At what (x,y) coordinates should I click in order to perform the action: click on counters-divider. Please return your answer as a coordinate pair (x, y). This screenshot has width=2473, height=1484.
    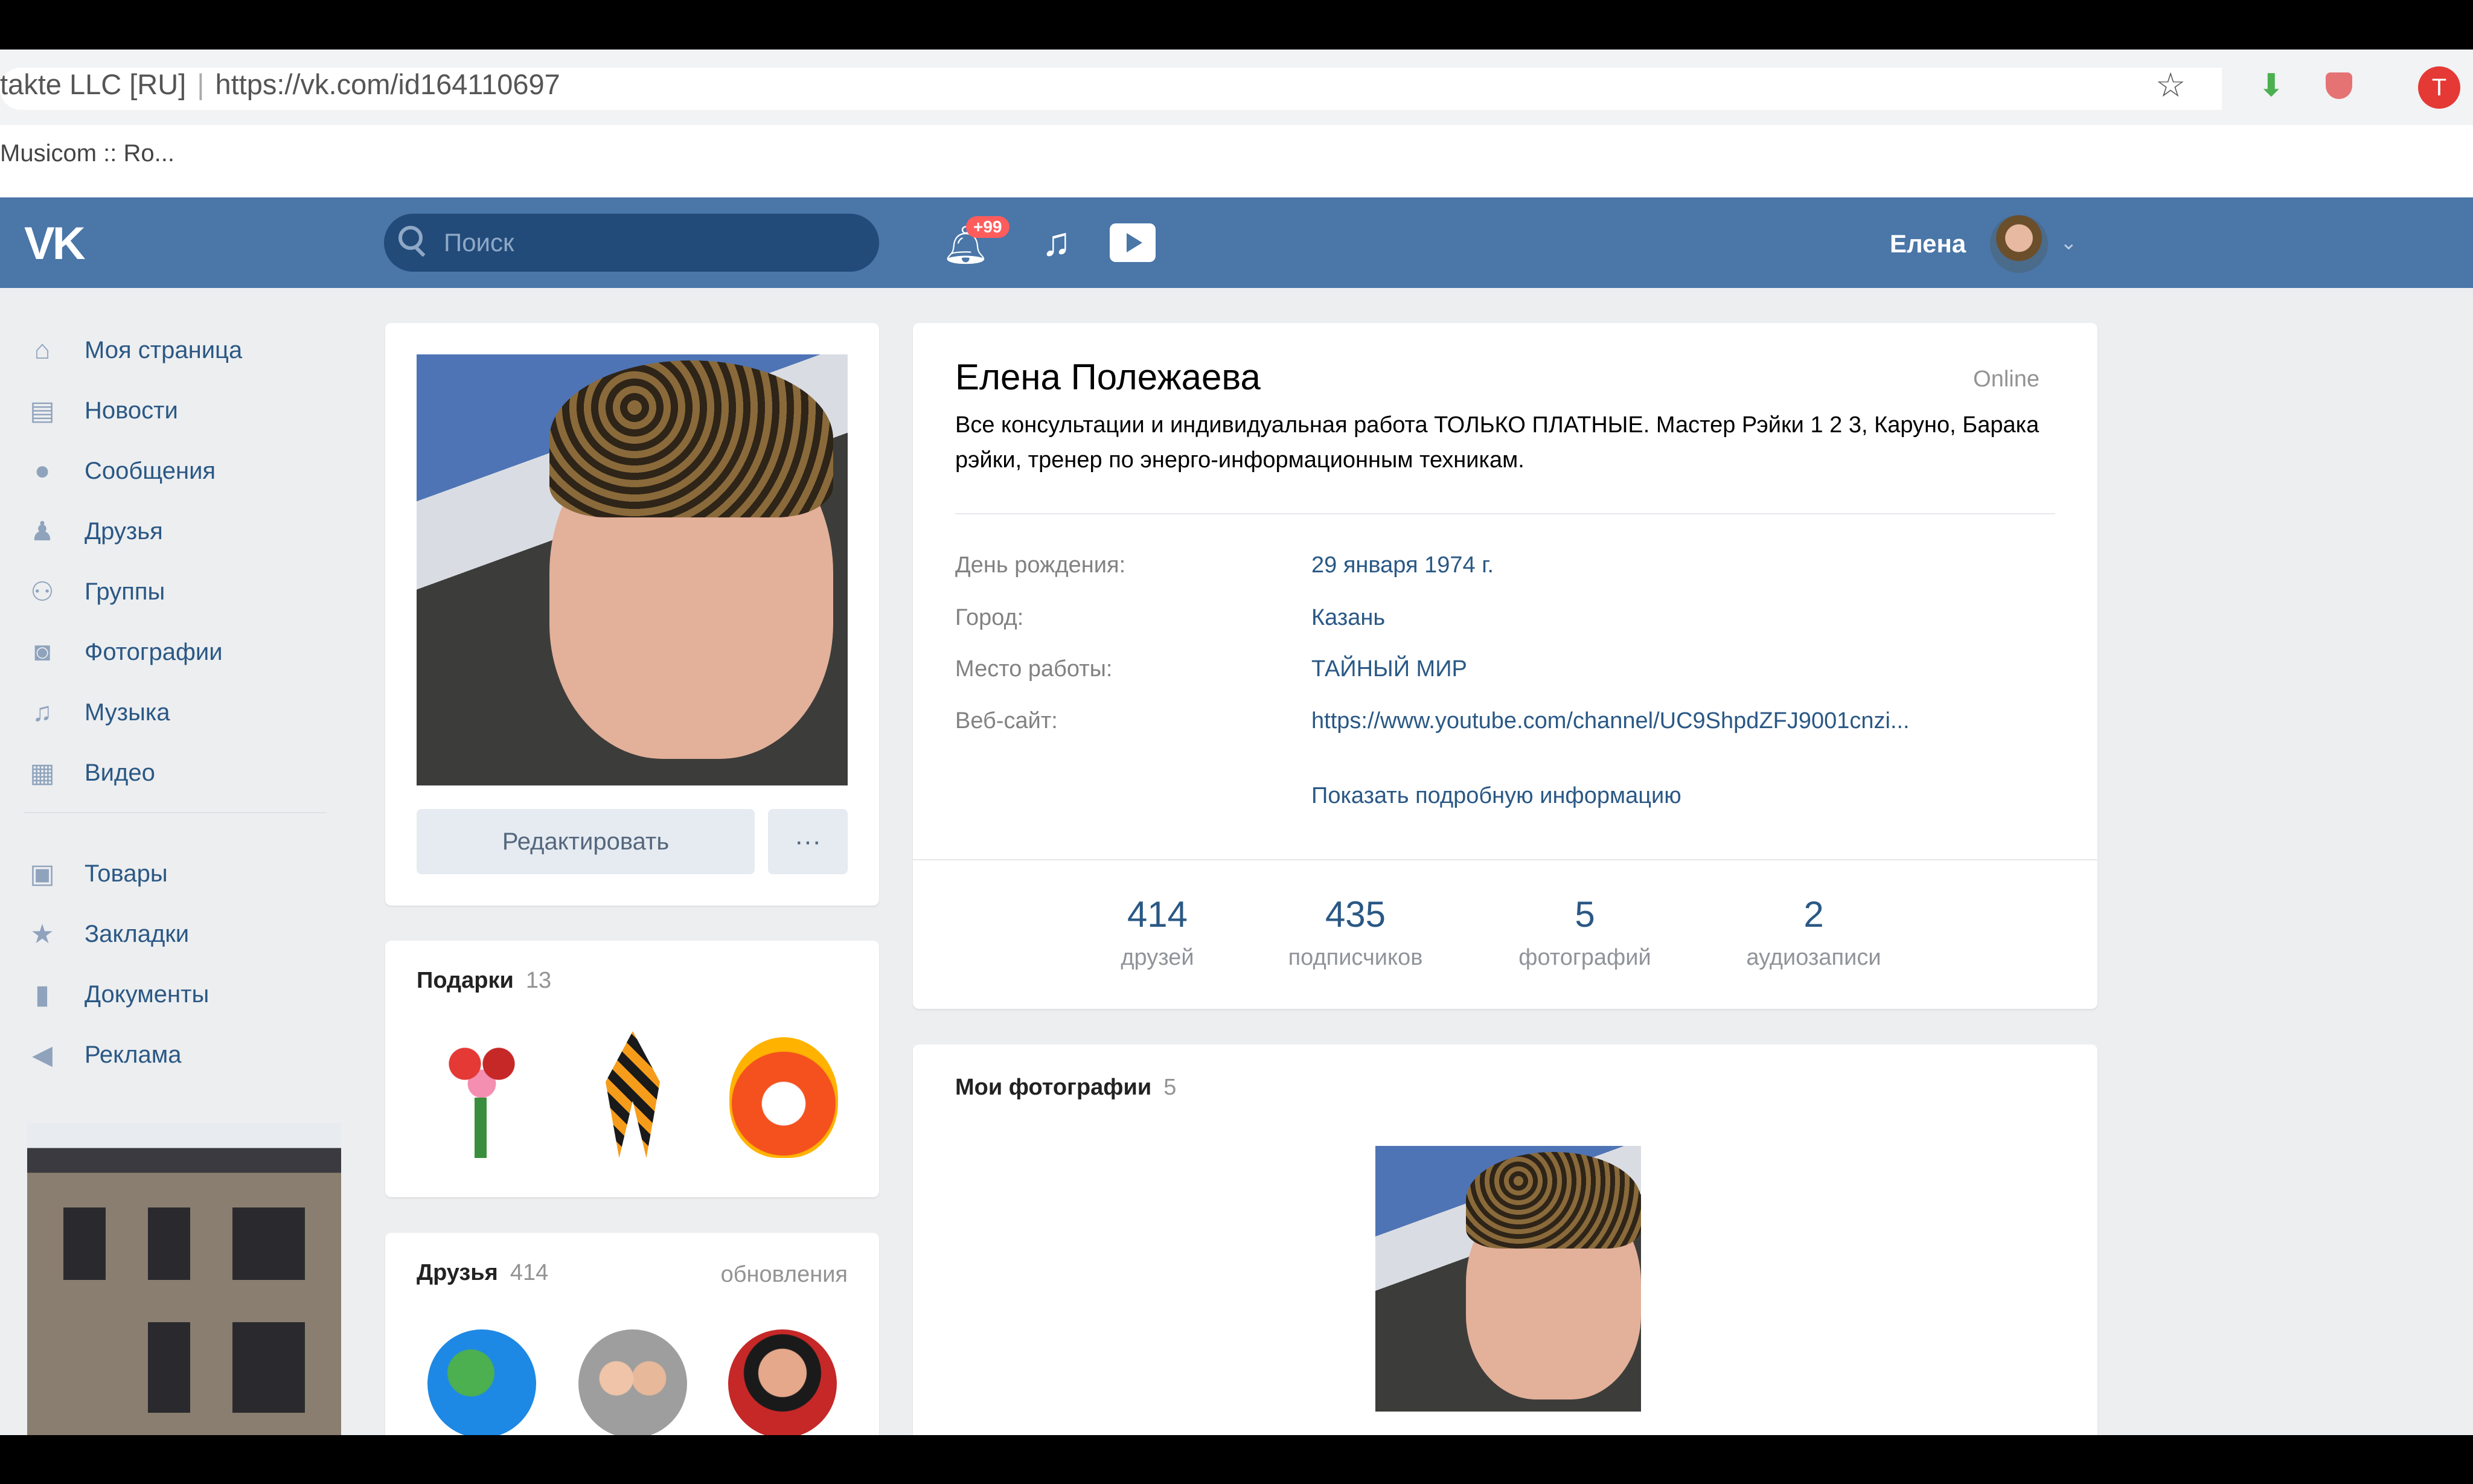
    Looking at the image, I should click on (1505, 860).